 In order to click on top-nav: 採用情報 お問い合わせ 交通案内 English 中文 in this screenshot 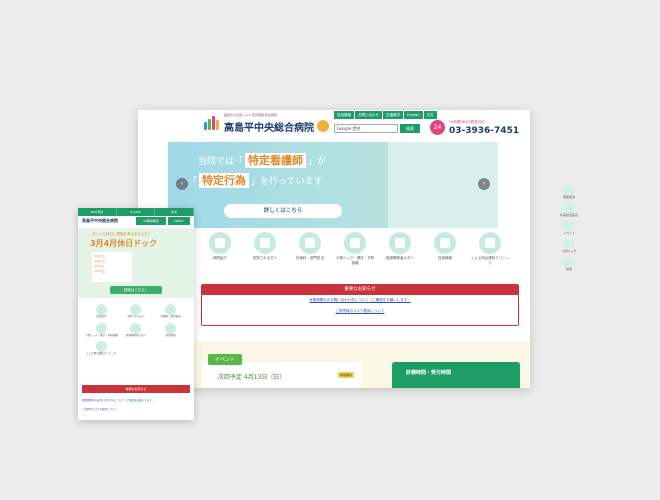, I will do `click(385, 115)`.